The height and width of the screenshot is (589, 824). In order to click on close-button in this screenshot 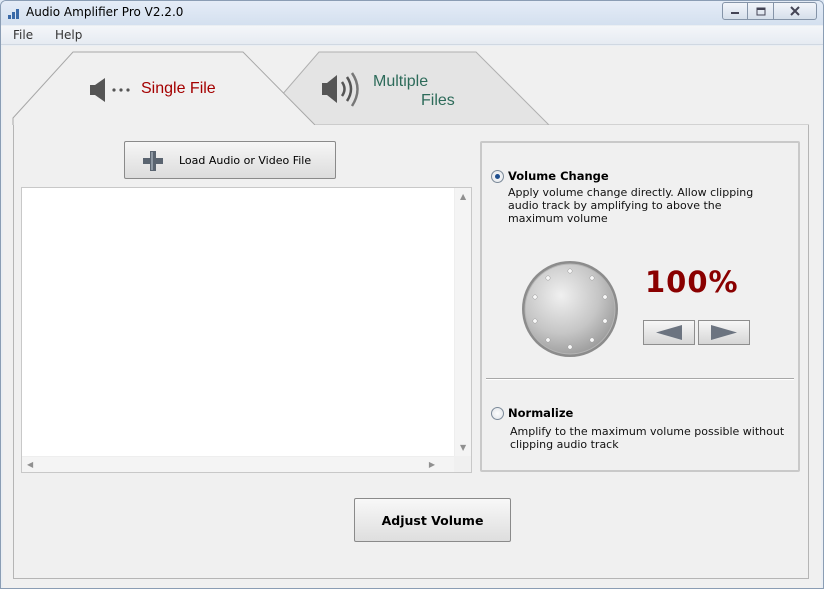, I will do `click(795, 11)`.